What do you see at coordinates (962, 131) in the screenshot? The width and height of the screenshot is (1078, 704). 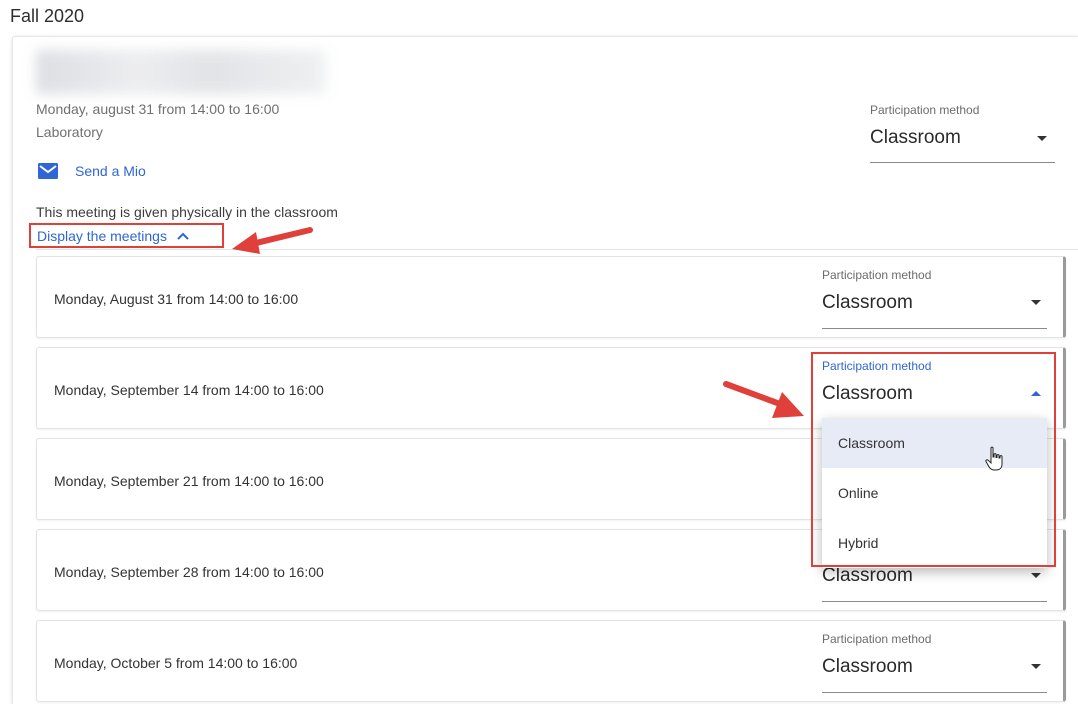 I see `course-participation-select: Participation method Classroom` at bounding box center [962, 131].